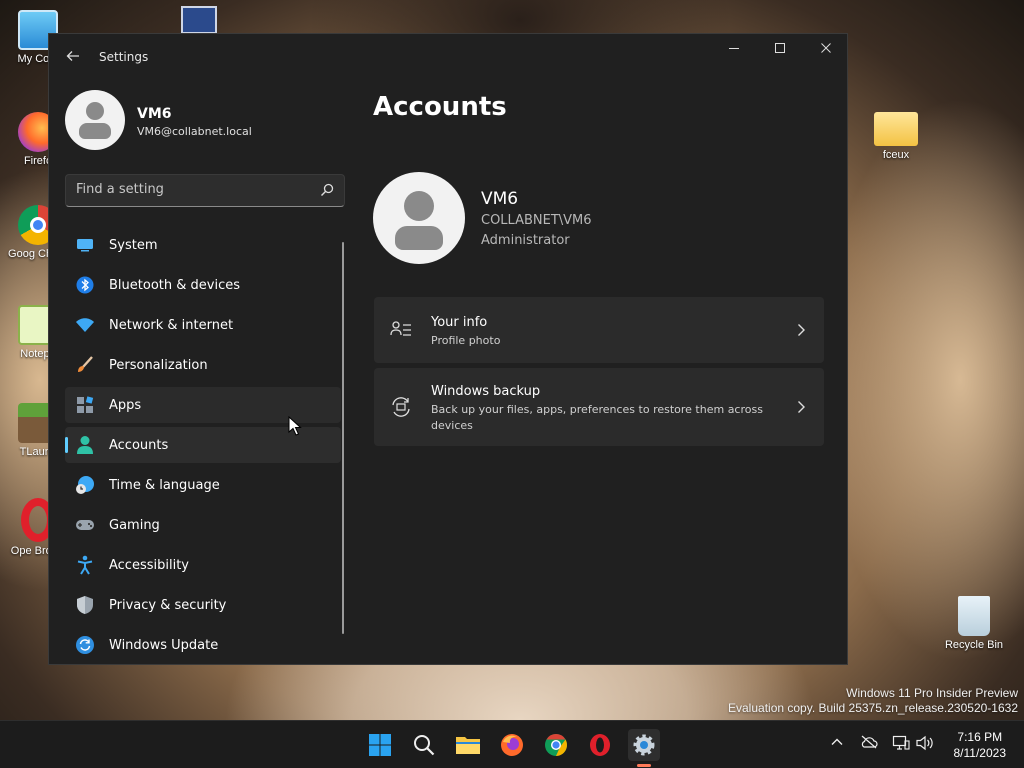 The width and height of the screenshot is (1024, 768). What do you see at coordinates (191, 189) in the screenshot?
I see `search-input` at bounding box center [191, 189].